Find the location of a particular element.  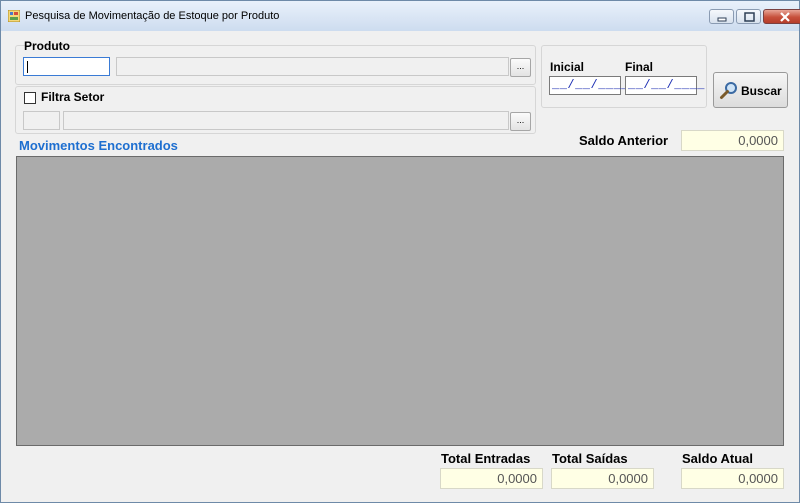

minimize-button is located at coordinates (721, 16).